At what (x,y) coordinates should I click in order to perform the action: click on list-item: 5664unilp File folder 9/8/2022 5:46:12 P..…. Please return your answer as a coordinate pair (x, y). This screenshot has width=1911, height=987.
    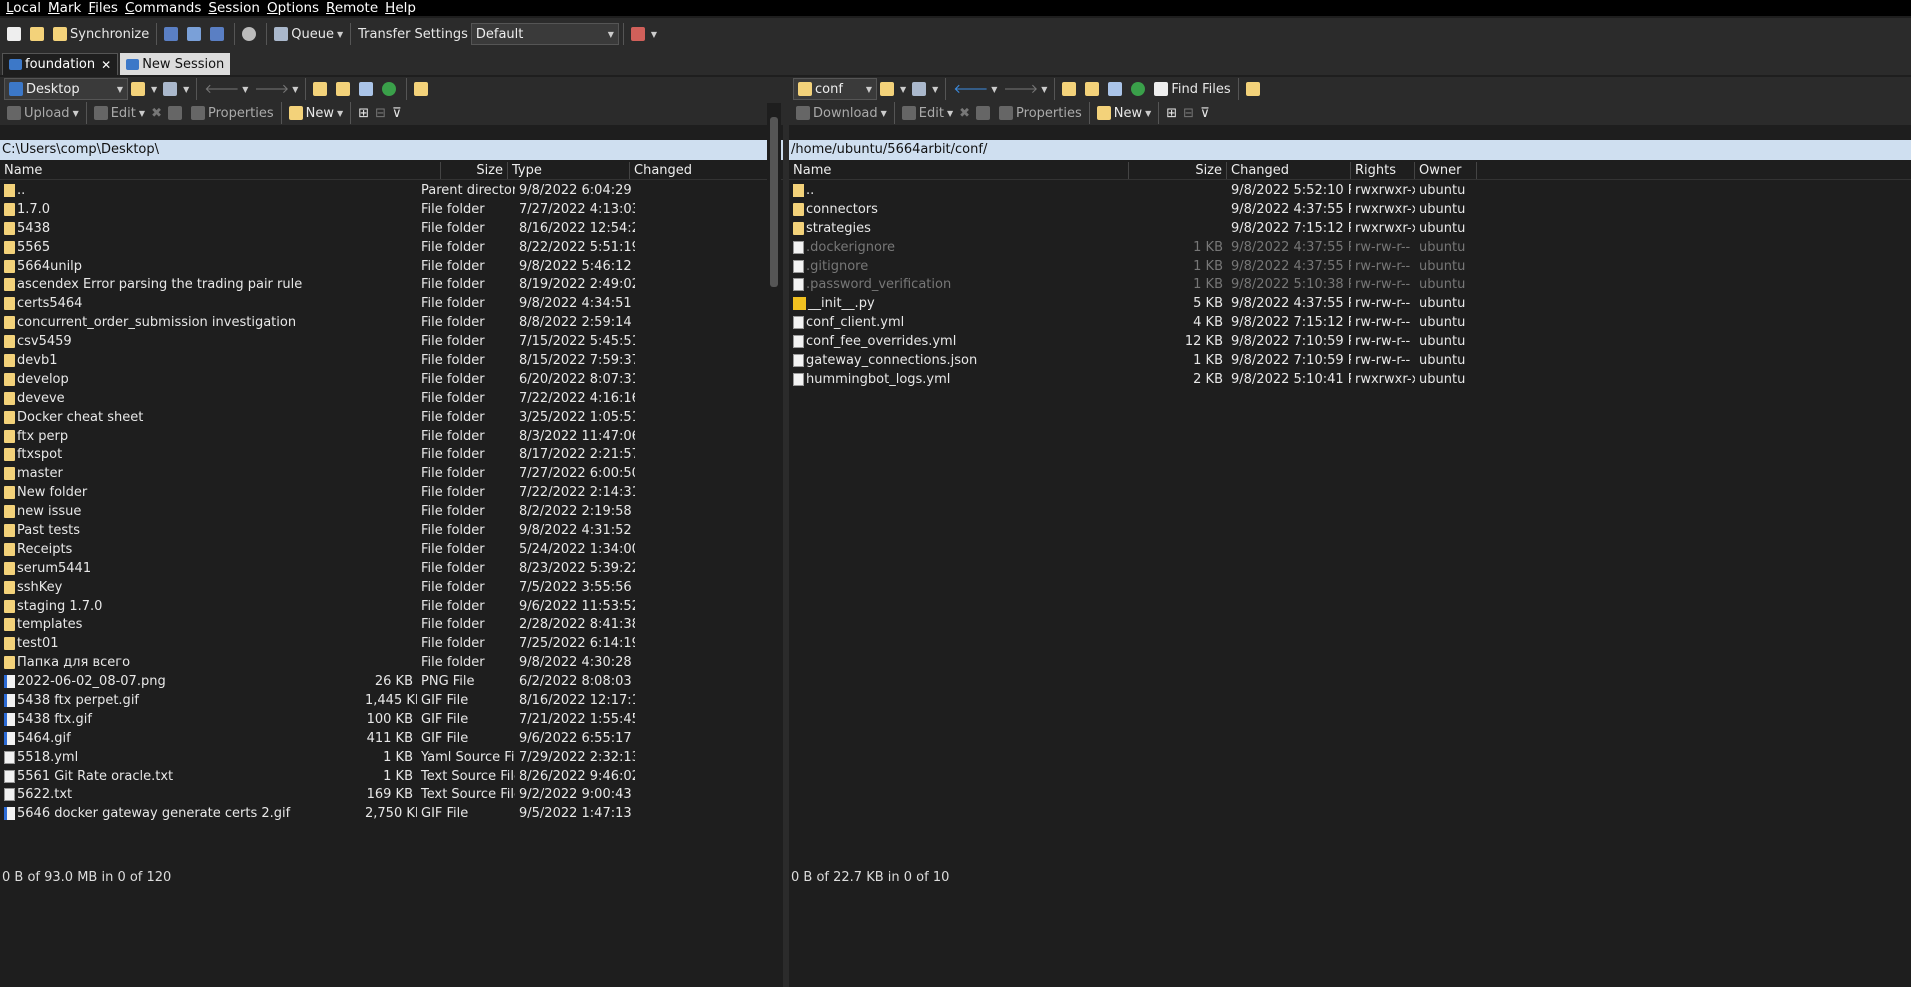
    Looking at the image, I should click on (391, 266).